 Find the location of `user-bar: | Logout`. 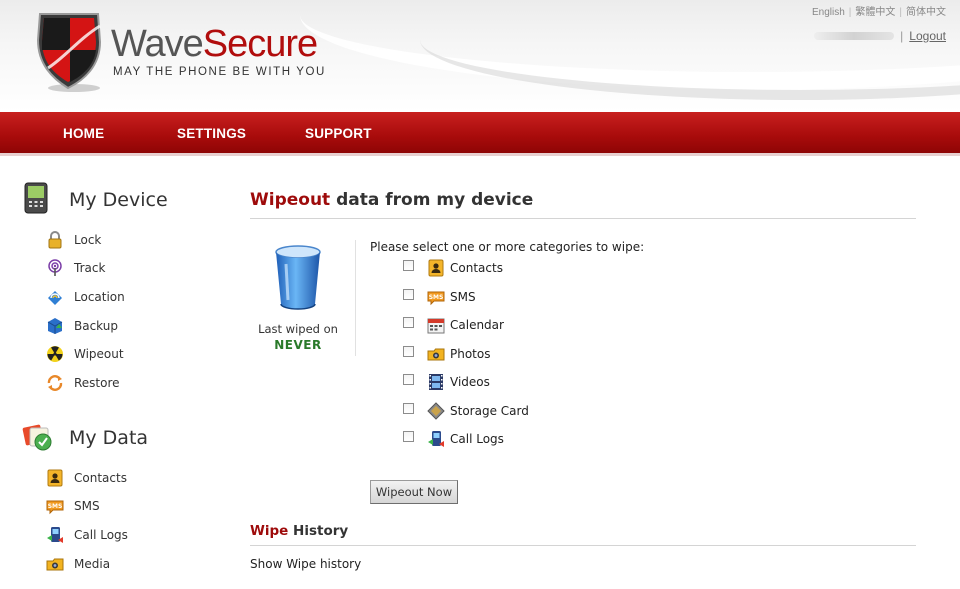

user-bar: | Logout is located at coordinates (880, 36).